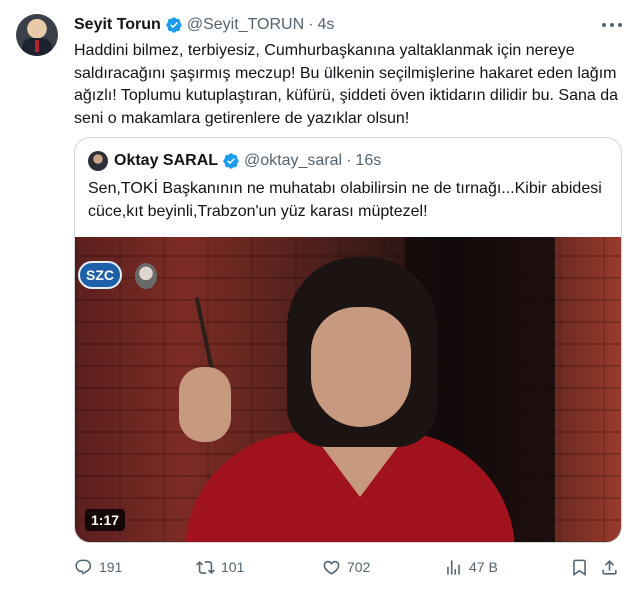 The width and height of the screenshot is (640, 591). Describe the element at coordinates (293, 160) in the screenshot. I see `quoted-author-handle: @oktay_saral` at that location.